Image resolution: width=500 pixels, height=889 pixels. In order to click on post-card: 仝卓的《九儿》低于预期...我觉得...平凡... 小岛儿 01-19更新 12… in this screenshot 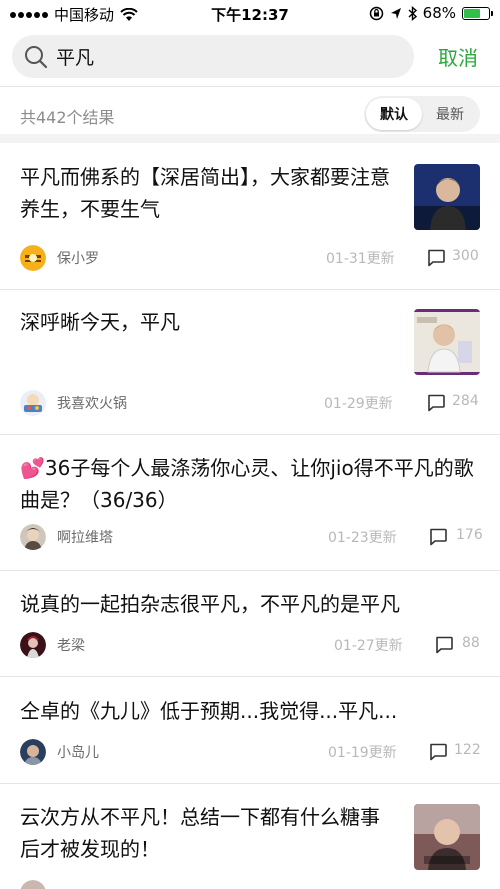, I will do `click(250, 730)`.